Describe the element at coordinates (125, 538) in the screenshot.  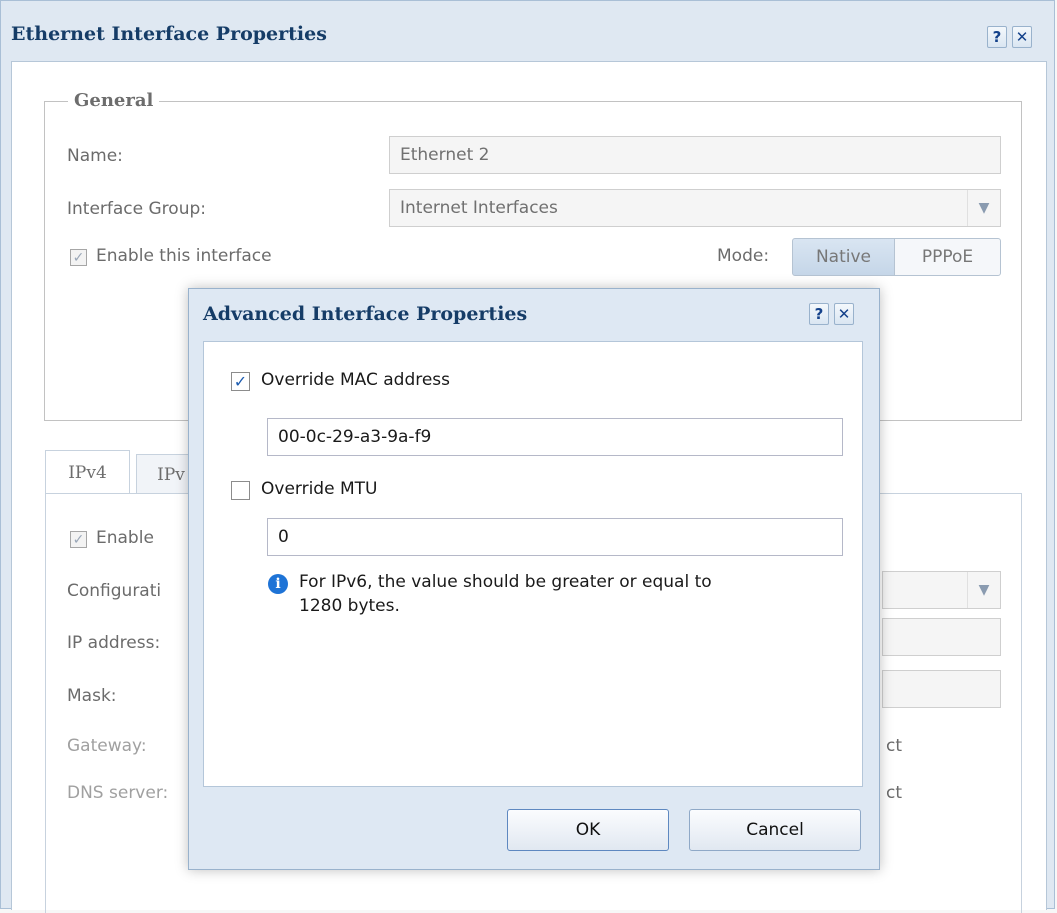
I see `ipv4-enable-label: Enable` at that location.